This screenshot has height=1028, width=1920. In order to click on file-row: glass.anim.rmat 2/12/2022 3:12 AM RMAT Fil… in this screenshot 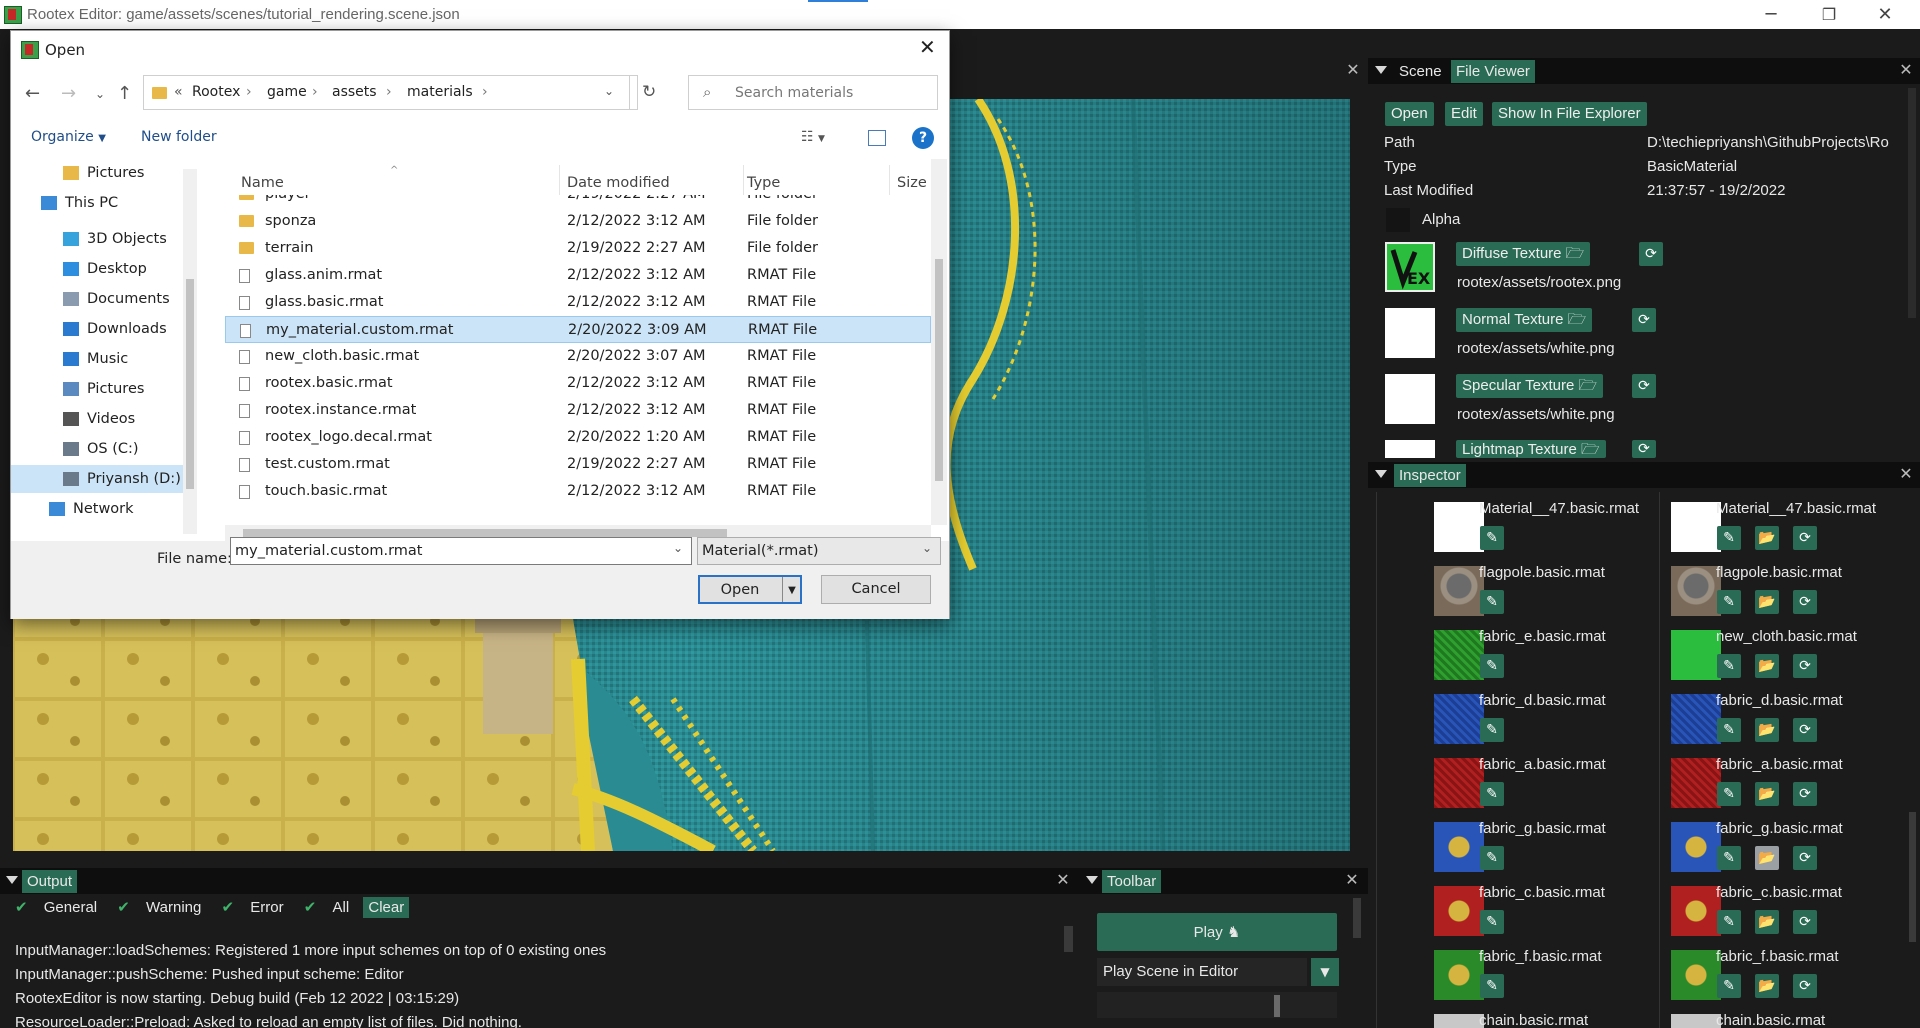, I will do `click(578, 275)`.